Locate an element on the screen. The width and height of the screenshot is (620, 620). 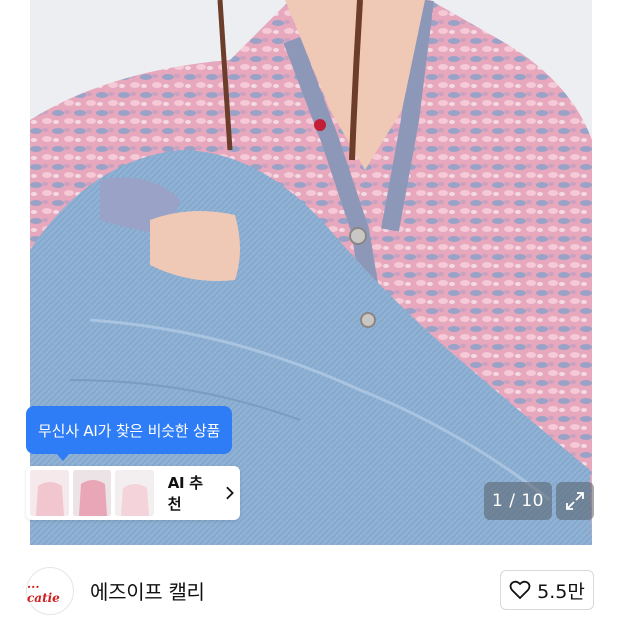
ai-similar-products-tooltip: 무신사 AI가 찾은 비슷한 상품 is located at coordinates (129, 433).